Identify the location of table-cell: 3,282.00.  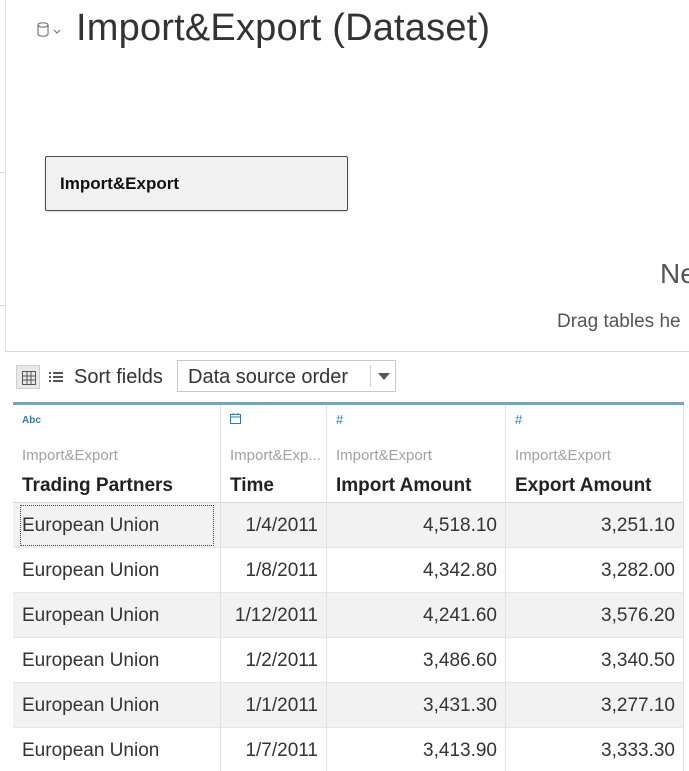
(595, 570).